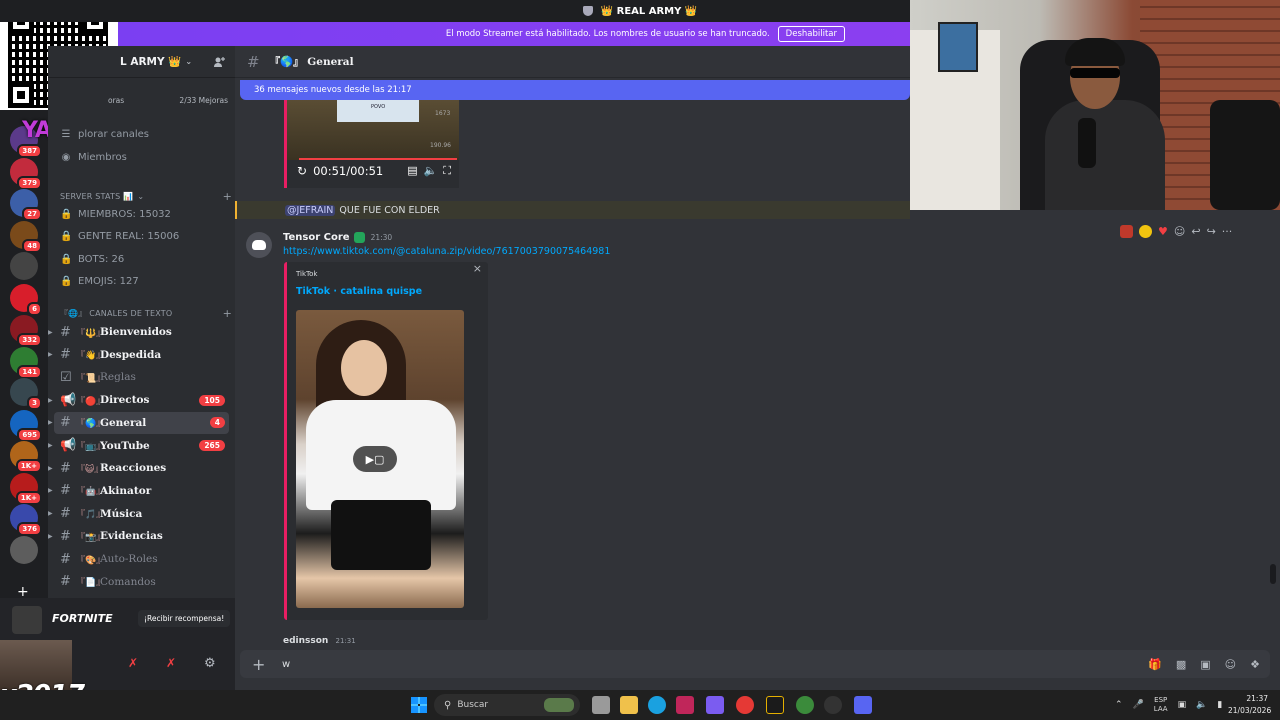  What do you see at coordinates (316, 237) in the screenshot?
I see `message-author: Tensor Core` at bounding box center [316, 237].